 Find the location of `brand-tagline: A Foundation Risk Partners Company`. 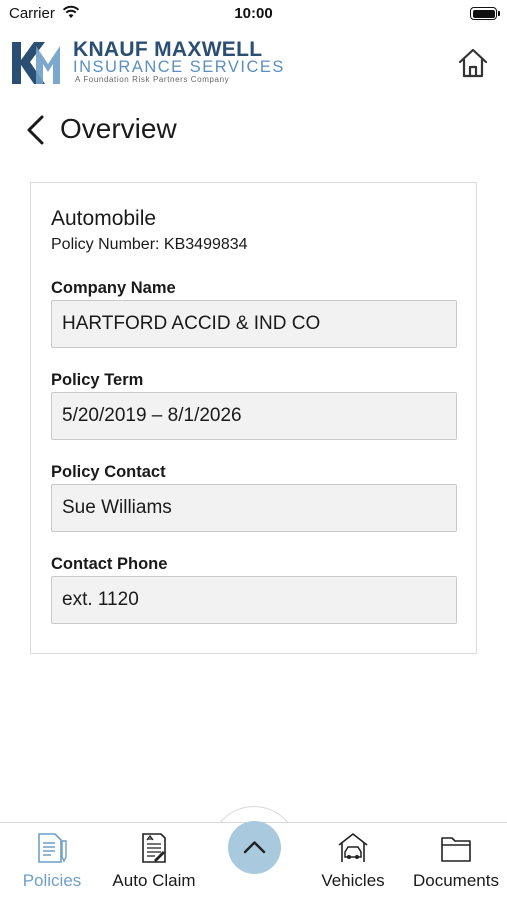

brand-tagline: A Foundation Risk Partners Company is located at coordinates (152, 79).